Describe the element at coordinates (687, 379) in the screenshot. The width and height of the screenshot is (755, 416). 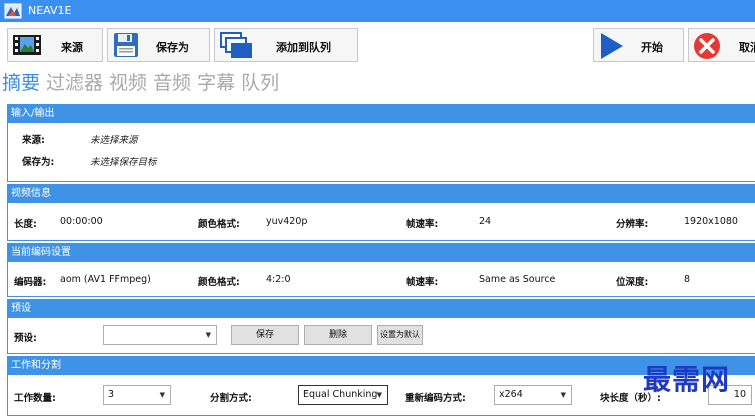
I see `watermark-text: 最需网` at that location.